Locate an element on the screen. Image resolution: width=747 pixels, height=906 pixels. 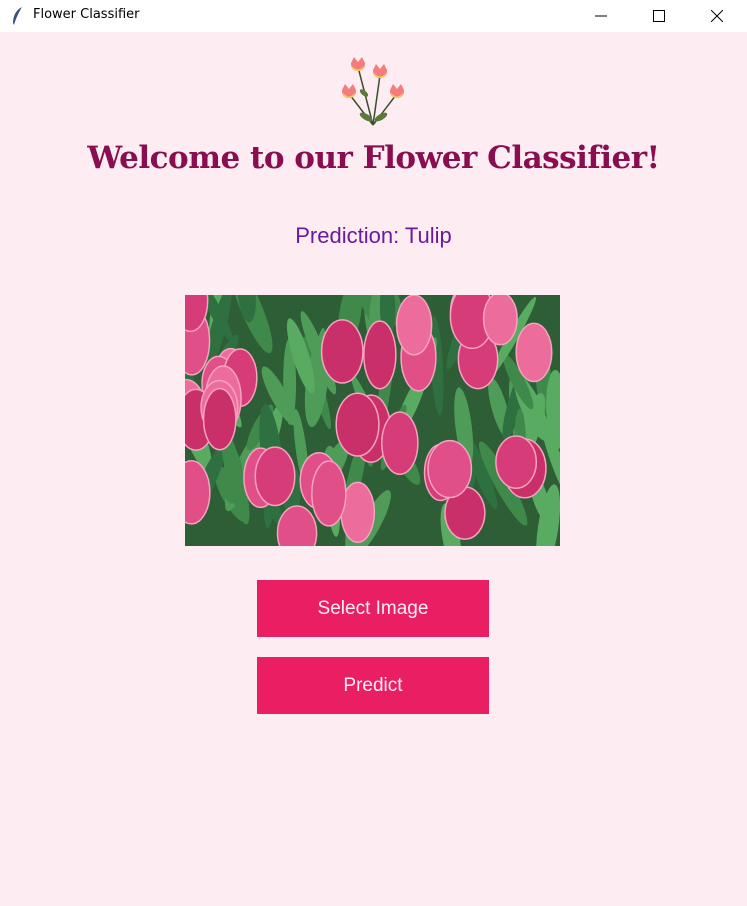
minimize-icon is located at coordinates (601, 16).